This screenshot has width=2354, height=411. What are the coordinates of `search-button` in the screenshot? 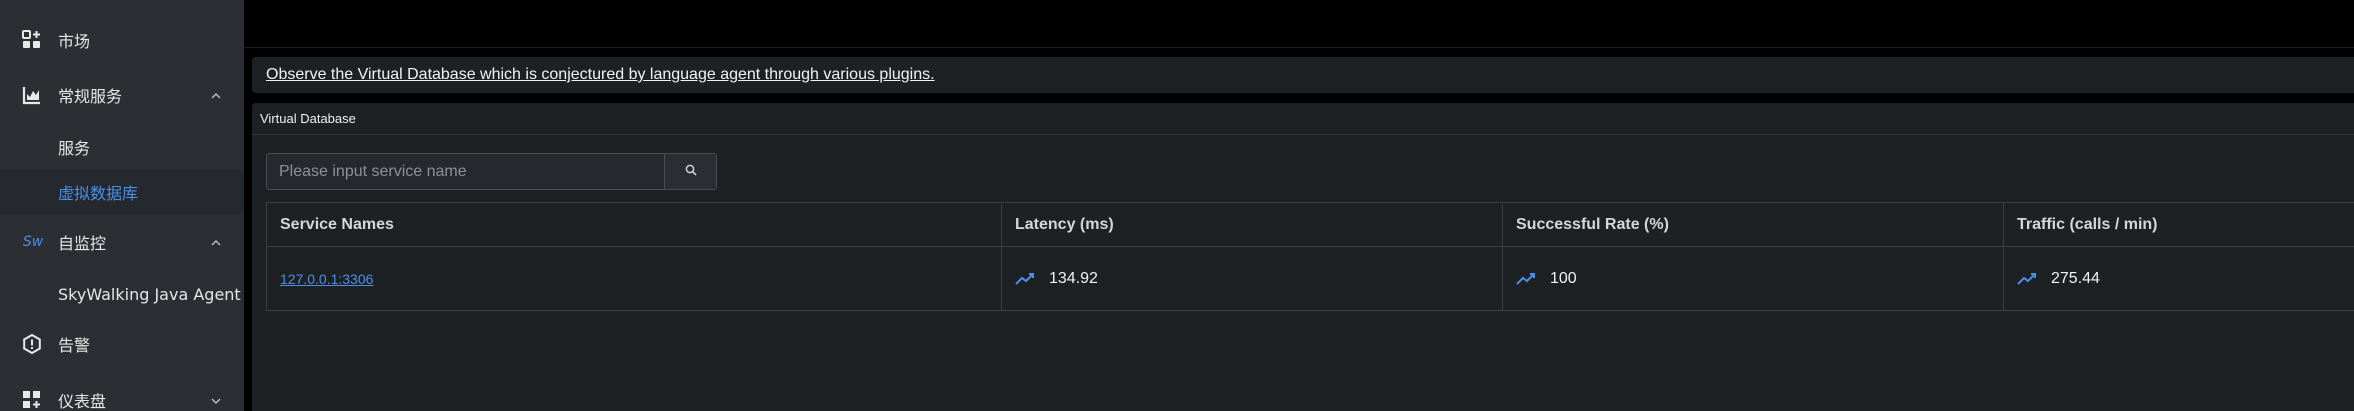 It's located at (690, 171).